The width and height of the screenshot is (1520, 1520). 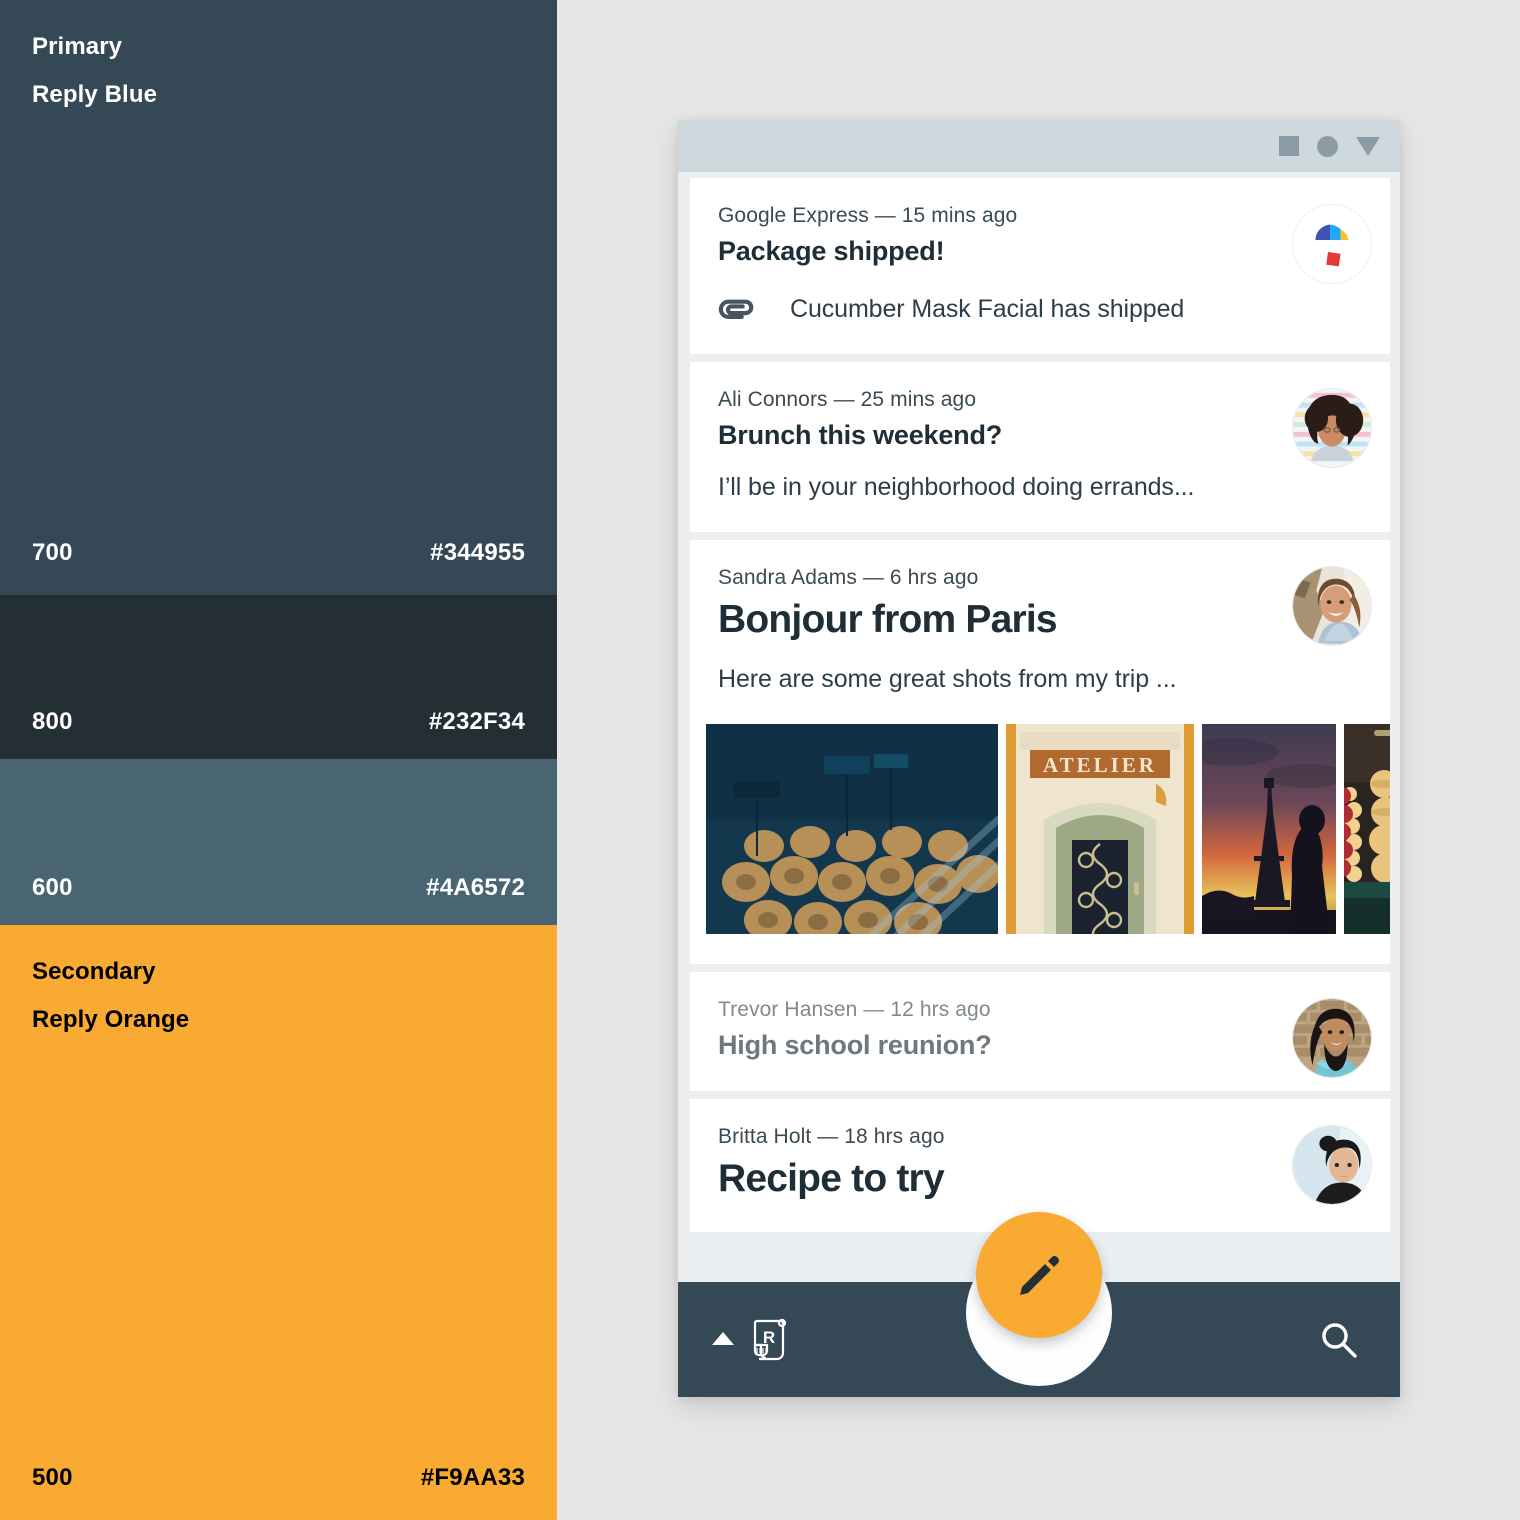 What do you see at coordinates (52, 552) in the screenshot?
I see `swatch-tone: 700` at bounding box center [52, 552].